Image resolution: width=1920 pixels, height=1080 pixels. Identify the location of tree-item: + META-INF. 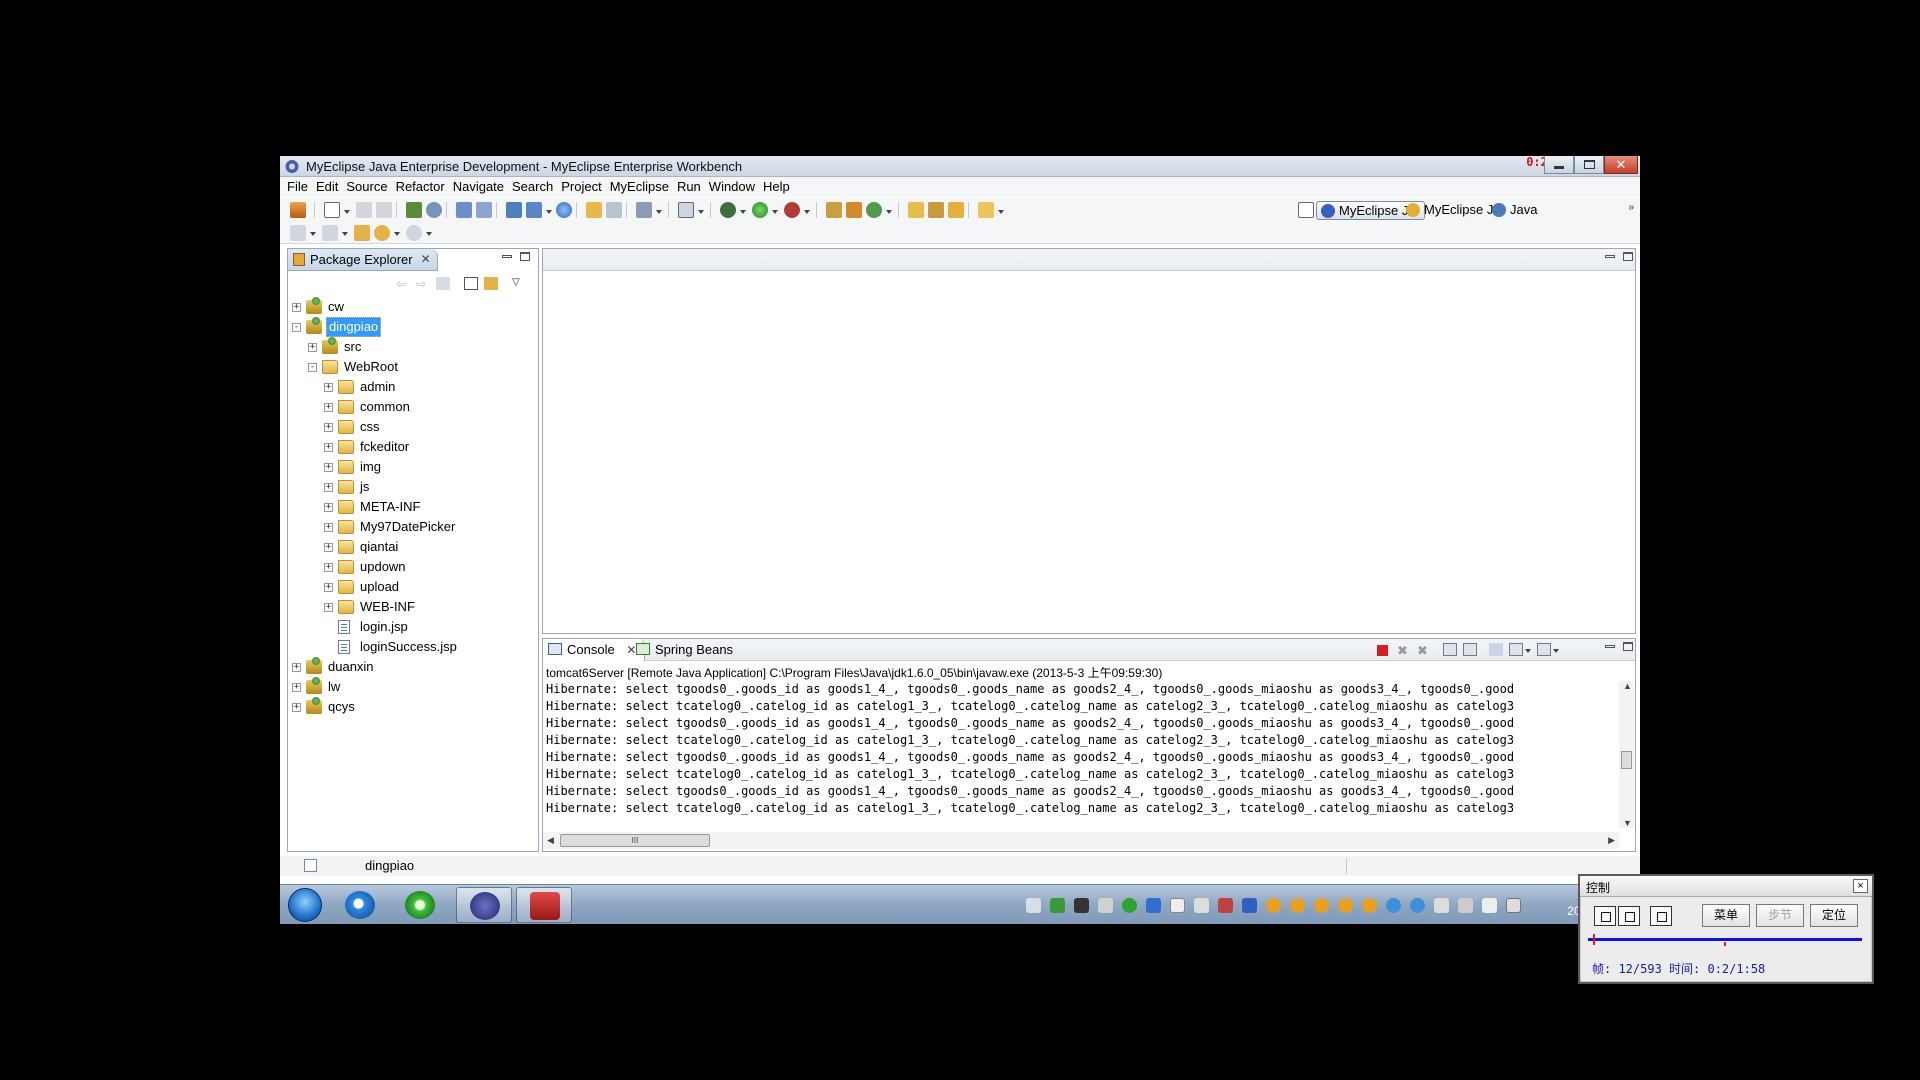
(412, 507).